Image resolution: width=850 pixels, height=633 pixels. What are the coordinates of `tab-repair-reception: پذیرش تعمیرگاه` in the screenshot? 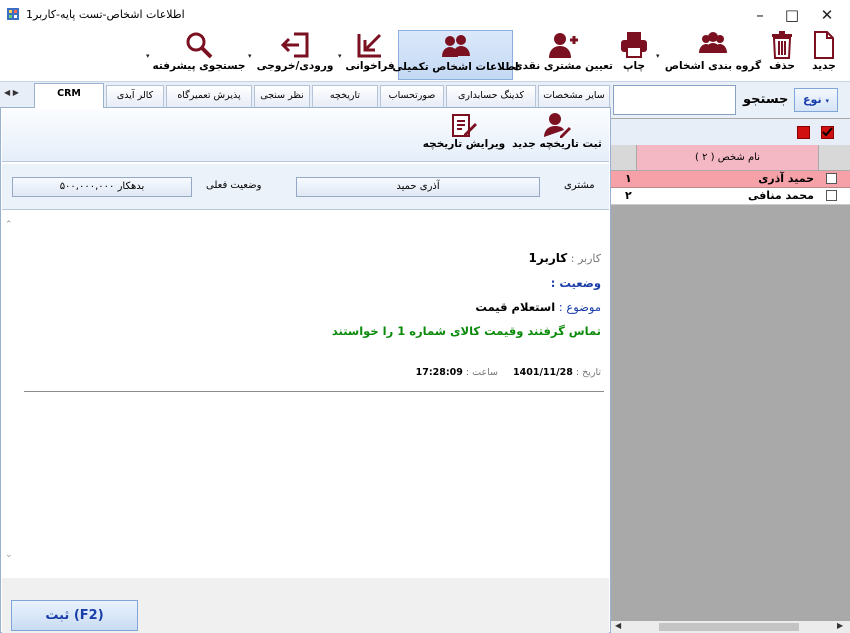 It's located at (209, 96).